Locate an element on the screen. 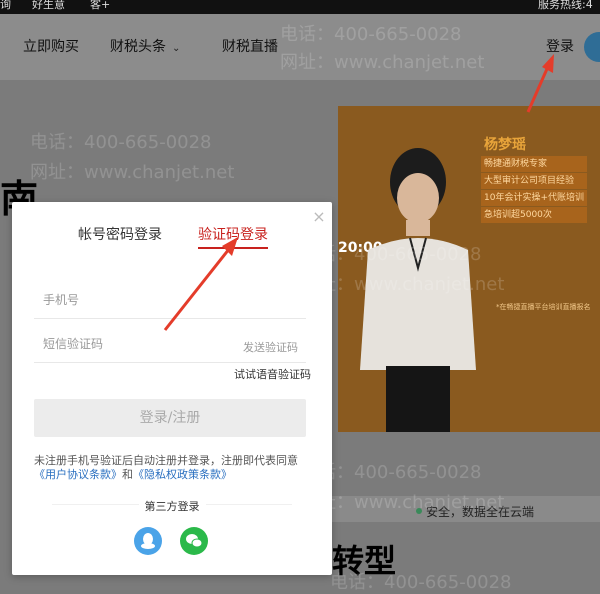  topbar-item-2: 好生意 is located at coordinates (48, 6).